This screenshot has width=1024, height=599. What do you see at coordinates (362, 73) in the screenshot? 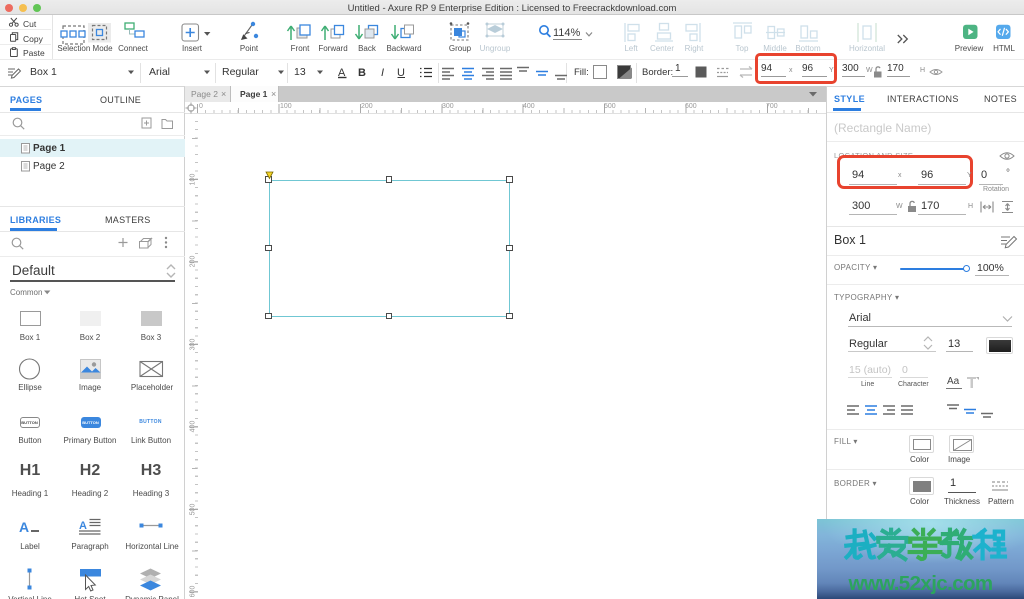
I see `svg-text: B` at bounding box center [362, 73].